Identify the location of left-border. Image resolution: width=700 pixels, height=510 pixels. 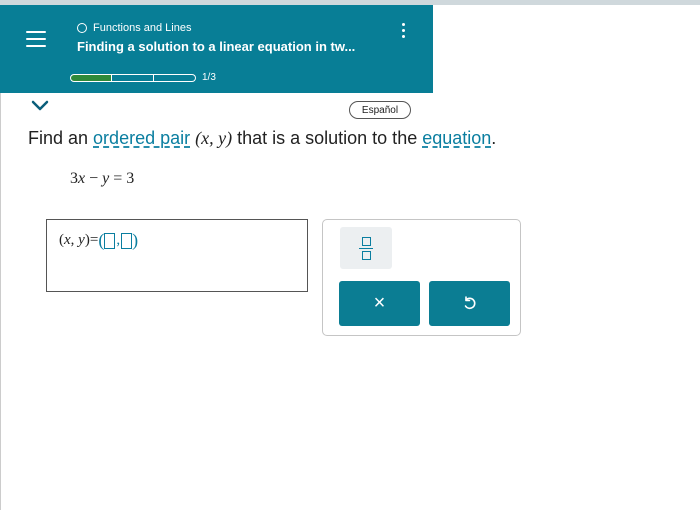
(0, 301).